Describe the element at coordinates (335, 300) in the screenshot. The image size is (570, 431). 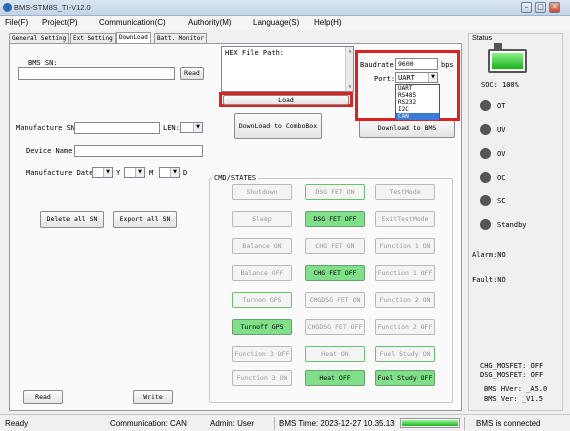
I see `cmd-button-chgdsg-fet-on: CHGDSG FET ON` at that location.